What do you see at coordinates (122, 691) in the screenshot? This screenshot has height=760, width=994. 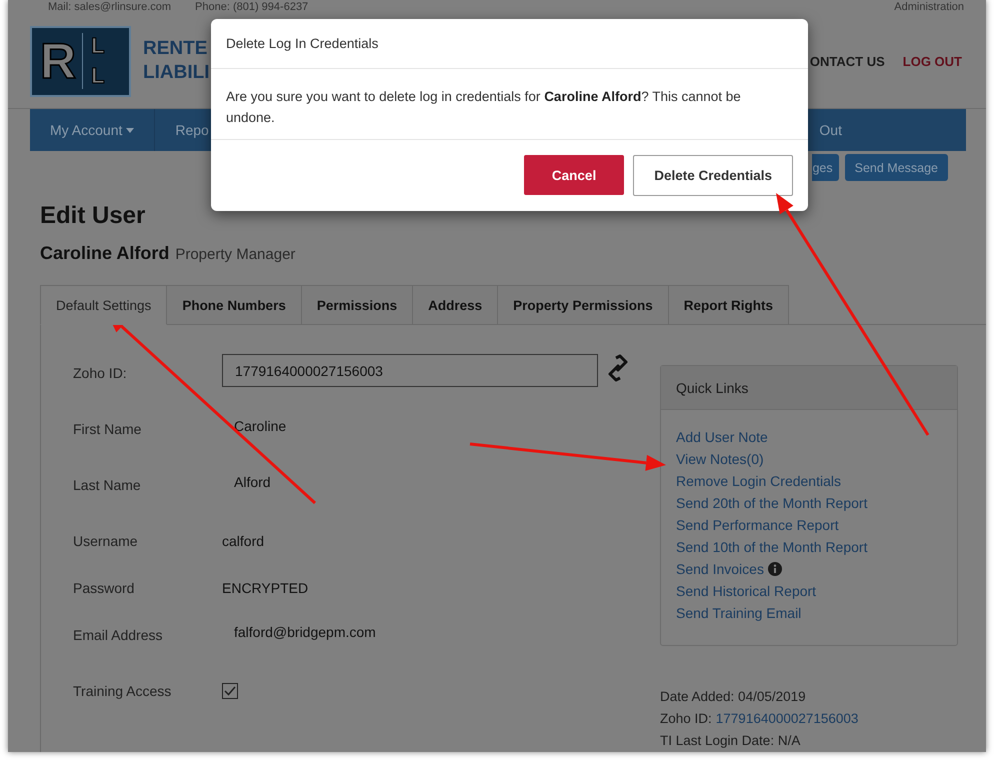 I see `field-label: Training Access` at bounding box center [122, 691].